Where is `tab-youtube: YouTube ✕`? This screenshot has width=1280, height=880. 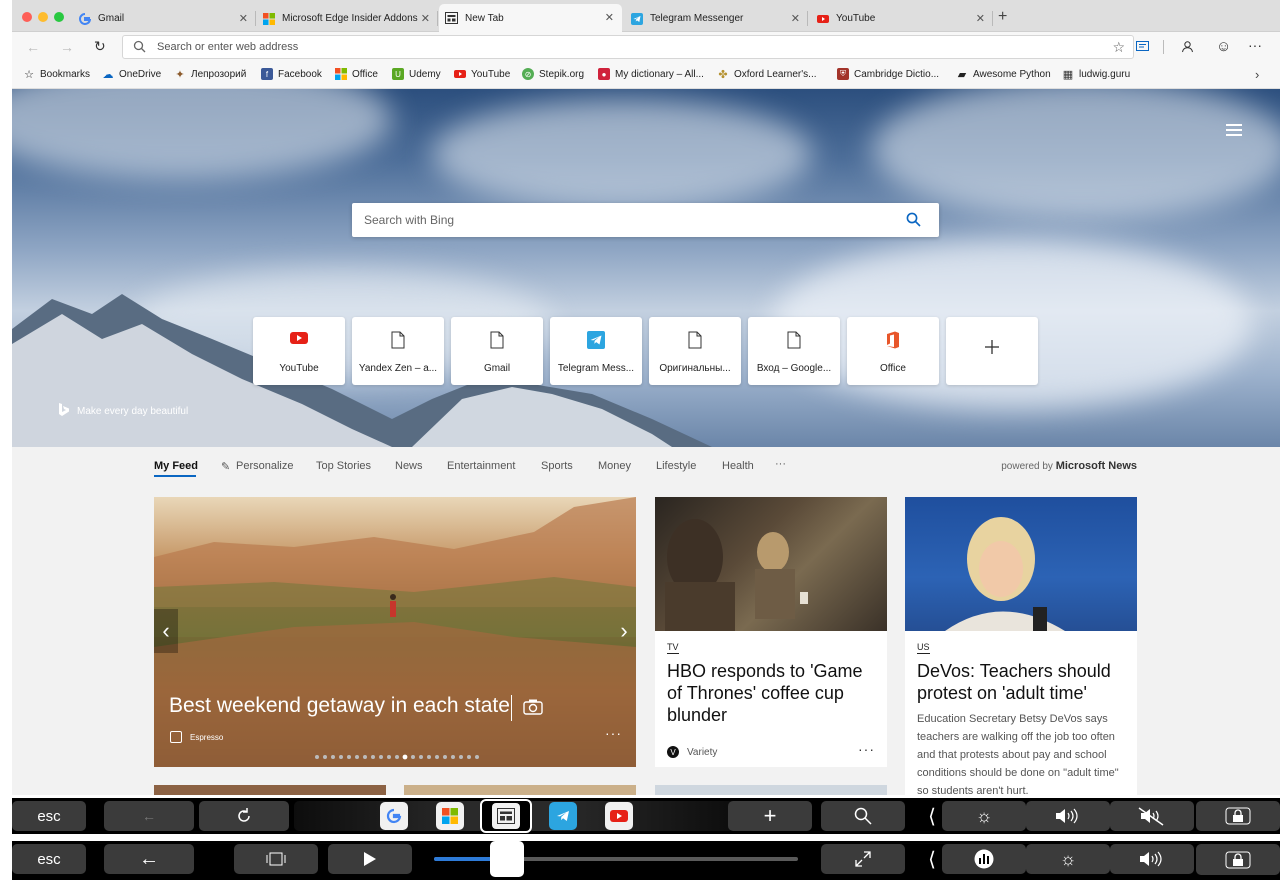 tab-youtube: YouTube ✕ is located at coordinates (901, 18).